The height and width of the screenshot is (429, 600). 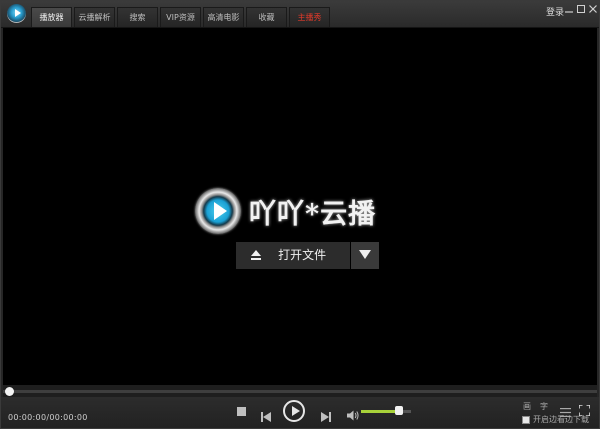 What do you see at coordinates (294, 411) in the screenshot?
I see `play-button` at bounding box center [294, 411].